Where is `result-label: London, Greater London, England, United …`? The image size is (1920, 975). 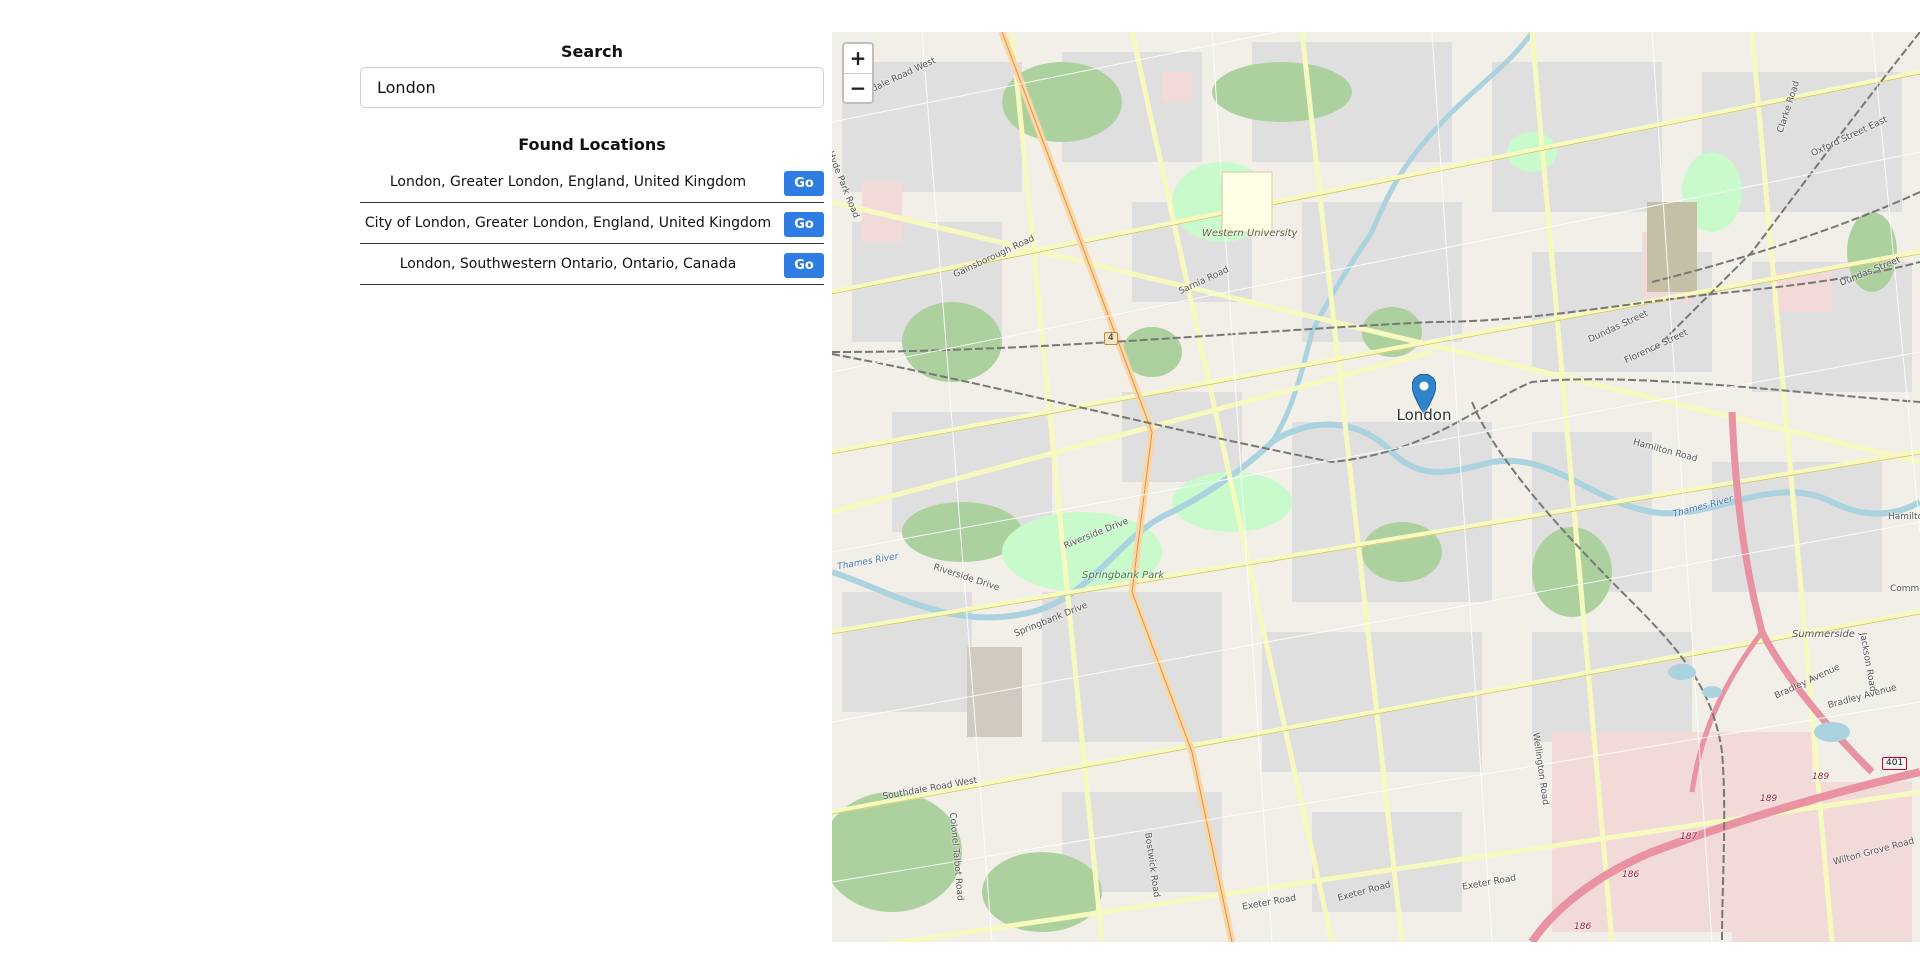
result-label: London, Greater London, England, United … is located at coordinates (568, 182).